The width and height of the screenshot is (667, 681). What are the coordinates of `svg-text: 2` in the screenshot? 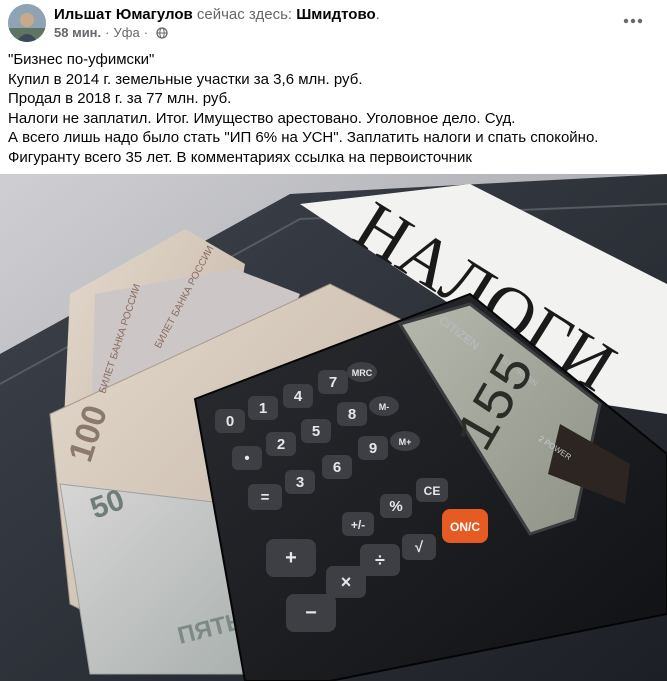 It's located at (281, 444).